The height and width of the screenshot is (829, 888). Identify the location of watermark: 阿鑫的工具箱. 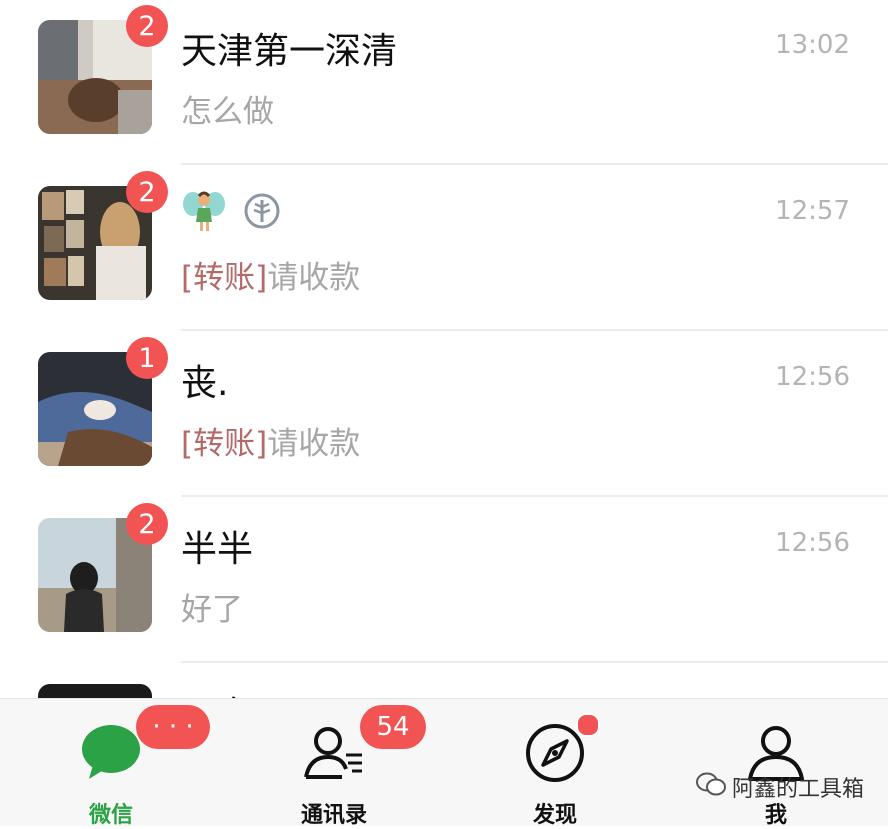
(779, 787).